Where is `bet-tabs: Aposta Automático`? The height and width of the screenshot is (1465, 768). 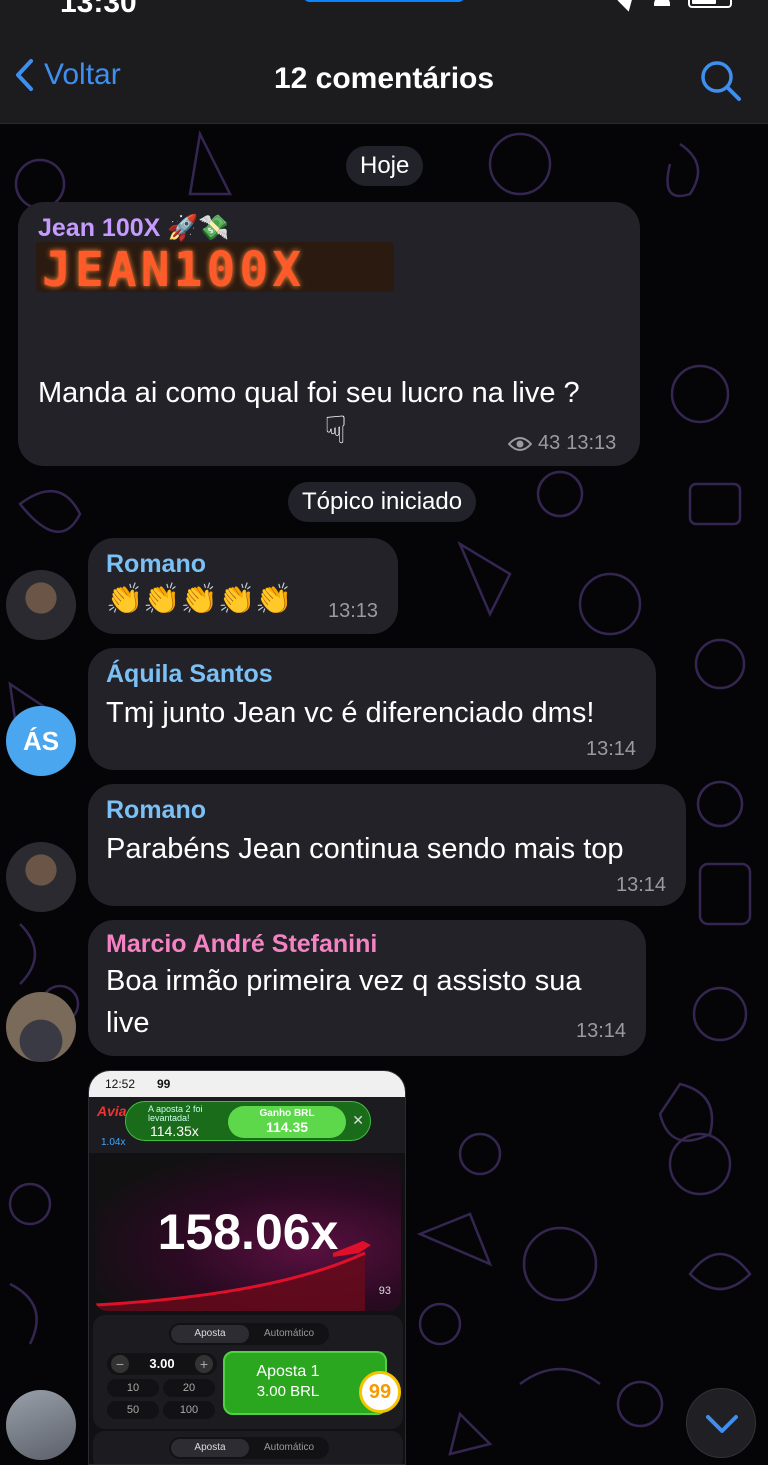 bet-tabs: Aposta Automático is located at coordinates (249, 1334).